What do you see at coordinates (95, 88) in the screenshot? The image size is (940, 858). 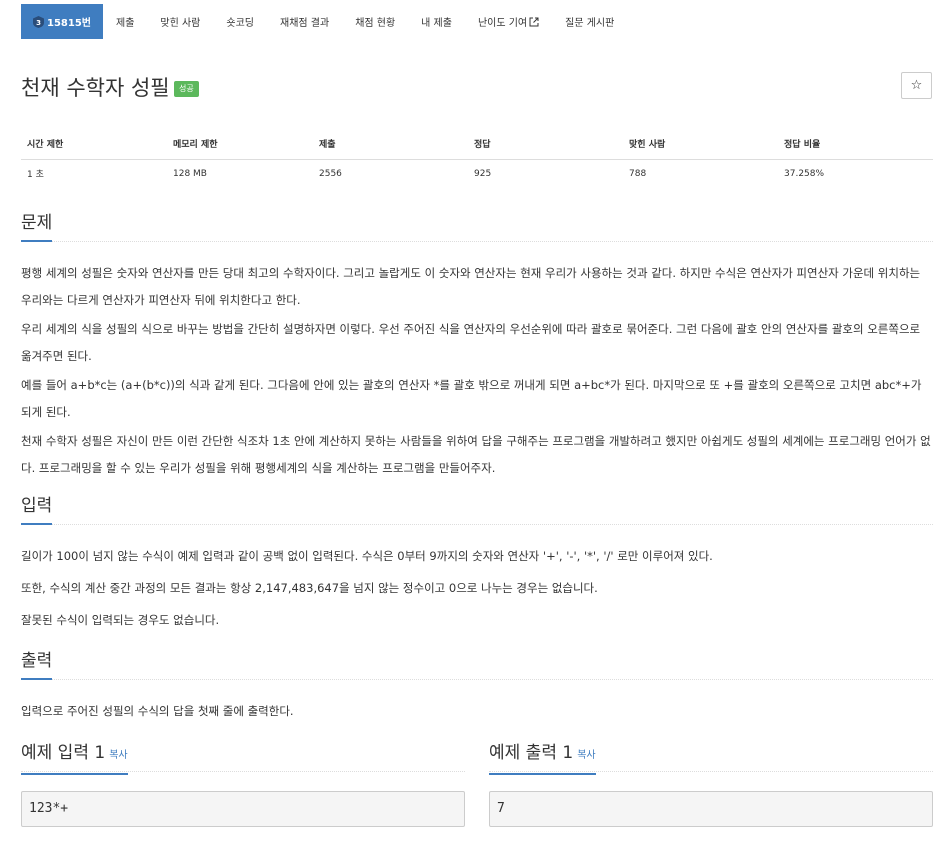 I see `page-title: 천재 수학자 성필` at bounding box center [95, 88].